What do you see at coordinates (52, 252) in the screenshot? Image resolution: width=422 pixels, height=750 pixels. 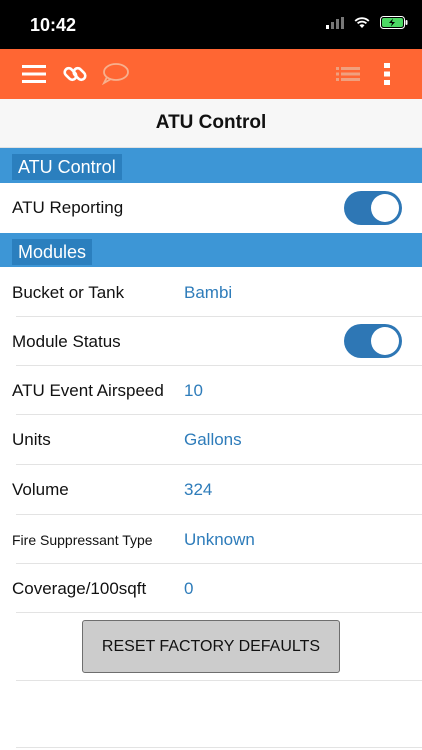 I see `section-label: Modules` at bounding box center [52, 252].